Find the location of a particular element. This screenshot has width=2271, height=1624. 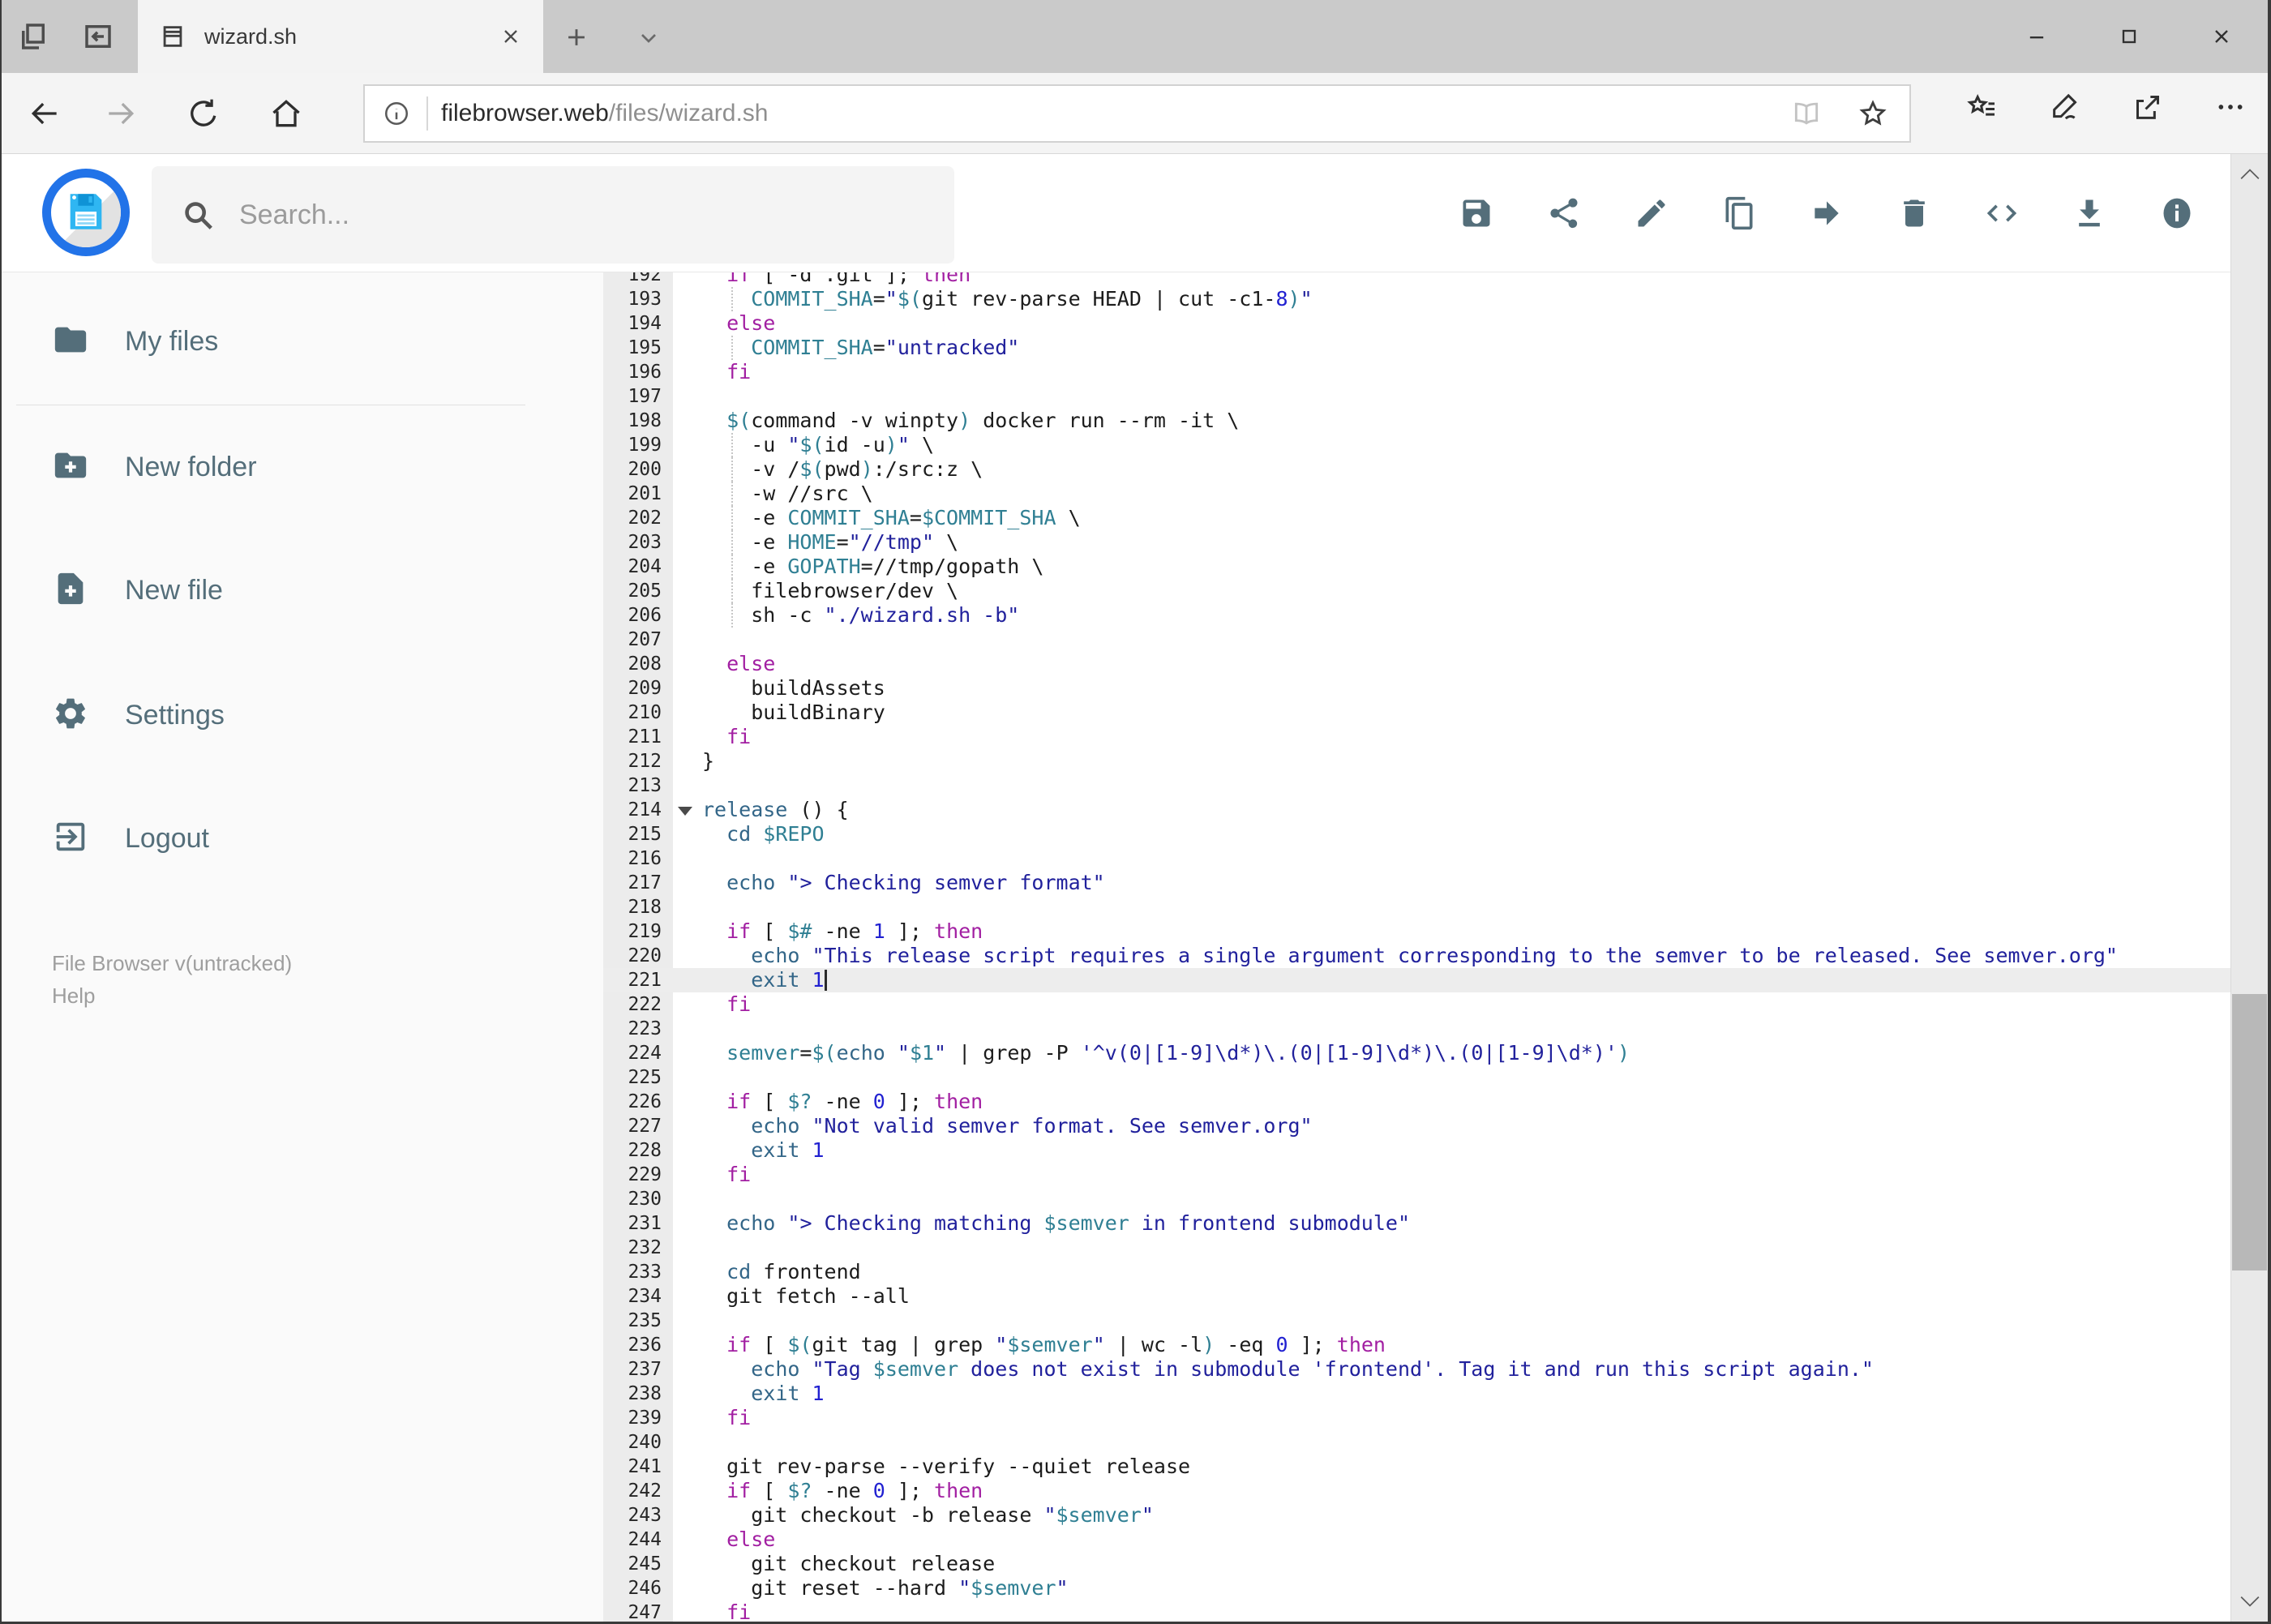

code-line: 229 fi is located at coordinates (1417, 1175).